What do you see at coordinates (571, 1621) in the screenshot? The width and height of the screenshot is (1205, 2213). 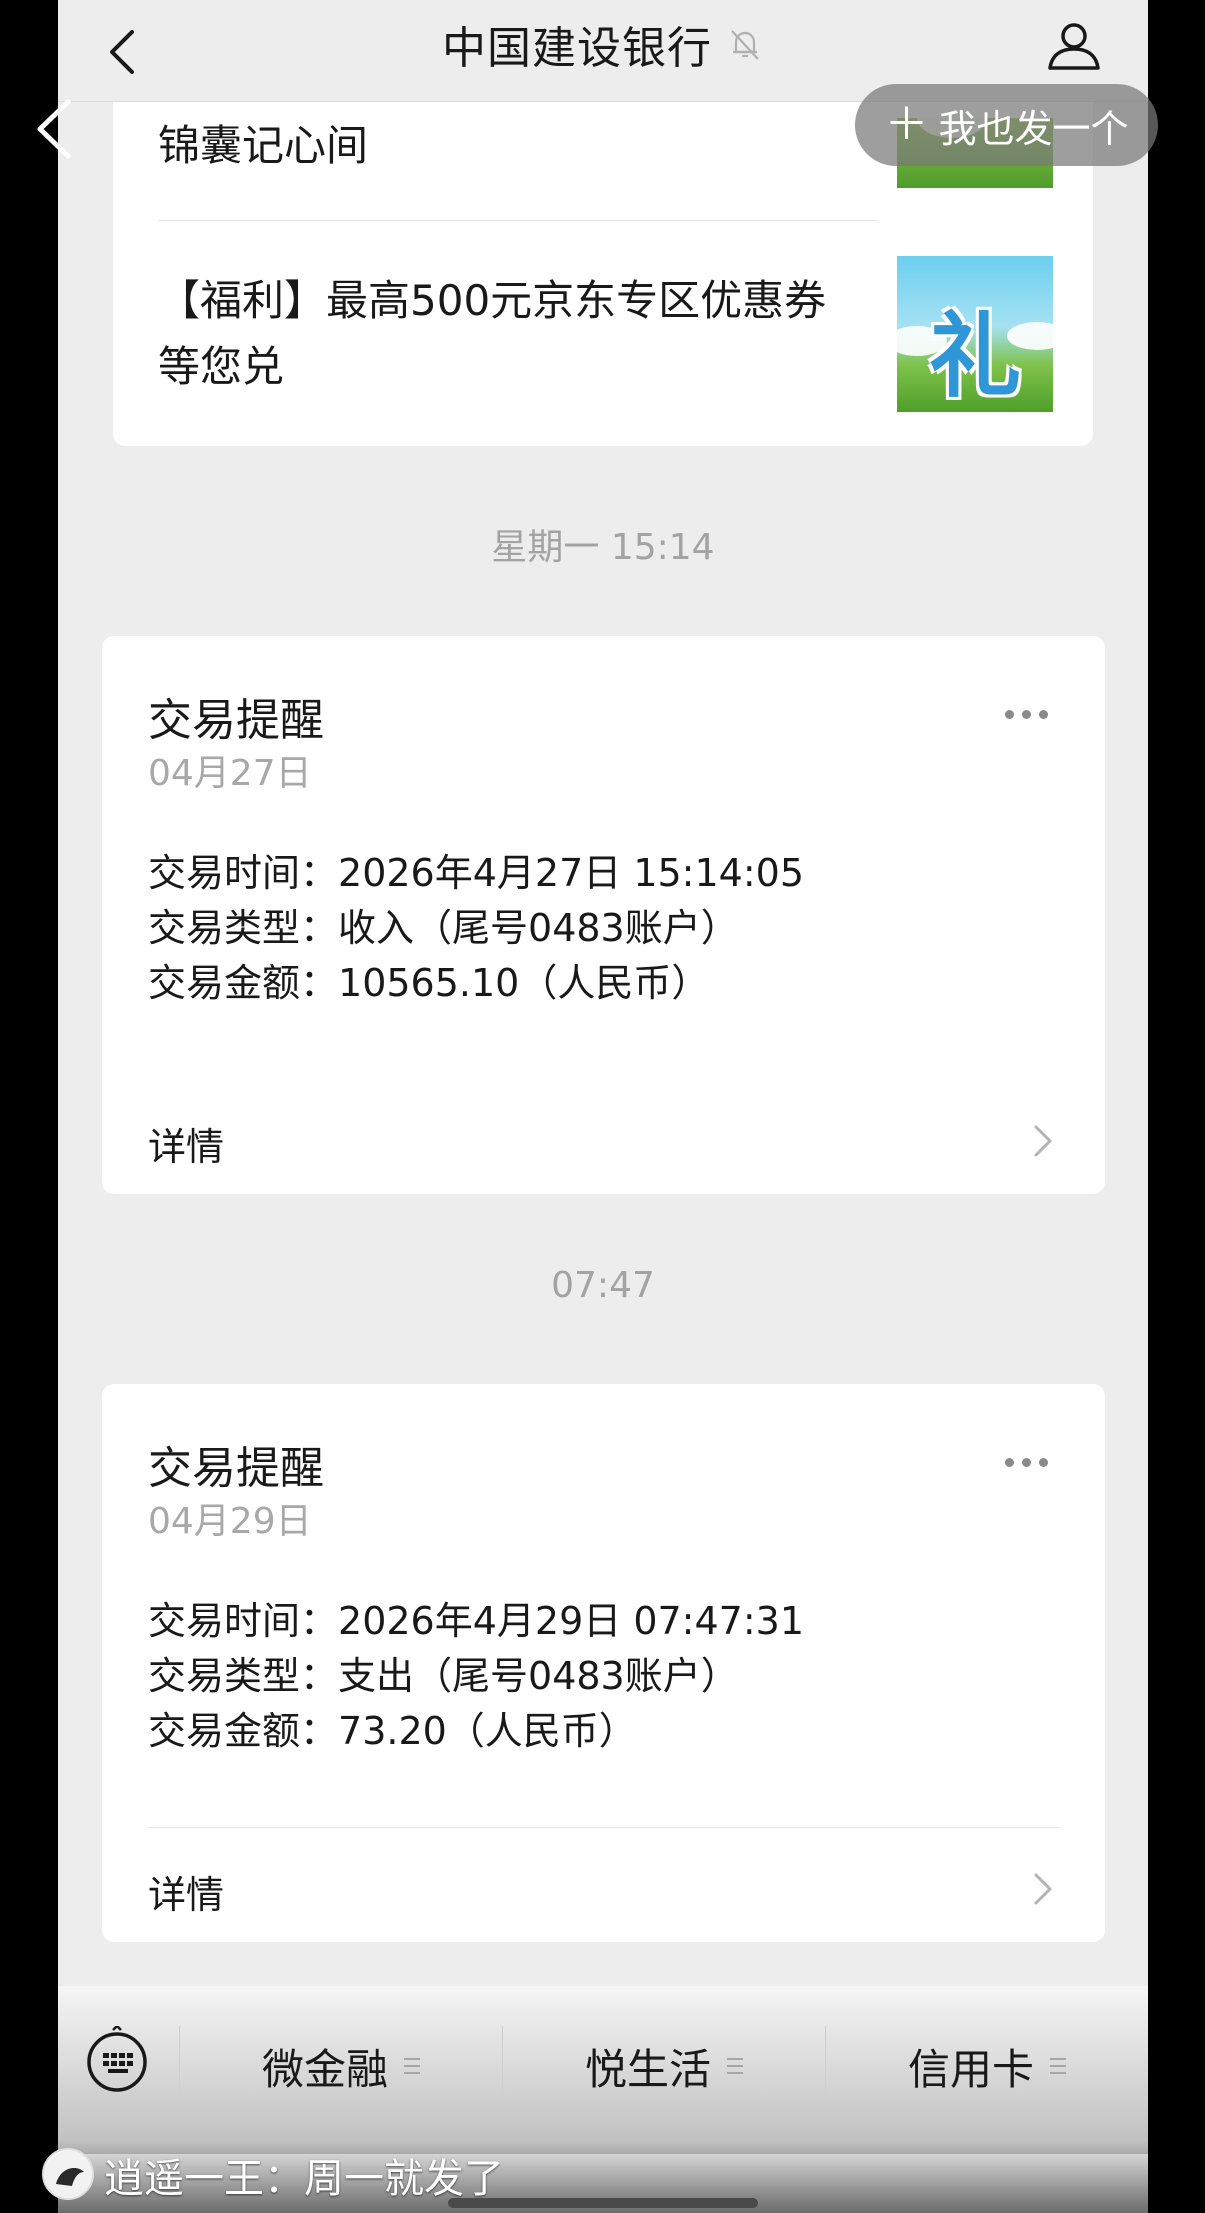 I see `transaction-time: 2026年4月29日 07:47:31` at bounding box center [571, 1621].